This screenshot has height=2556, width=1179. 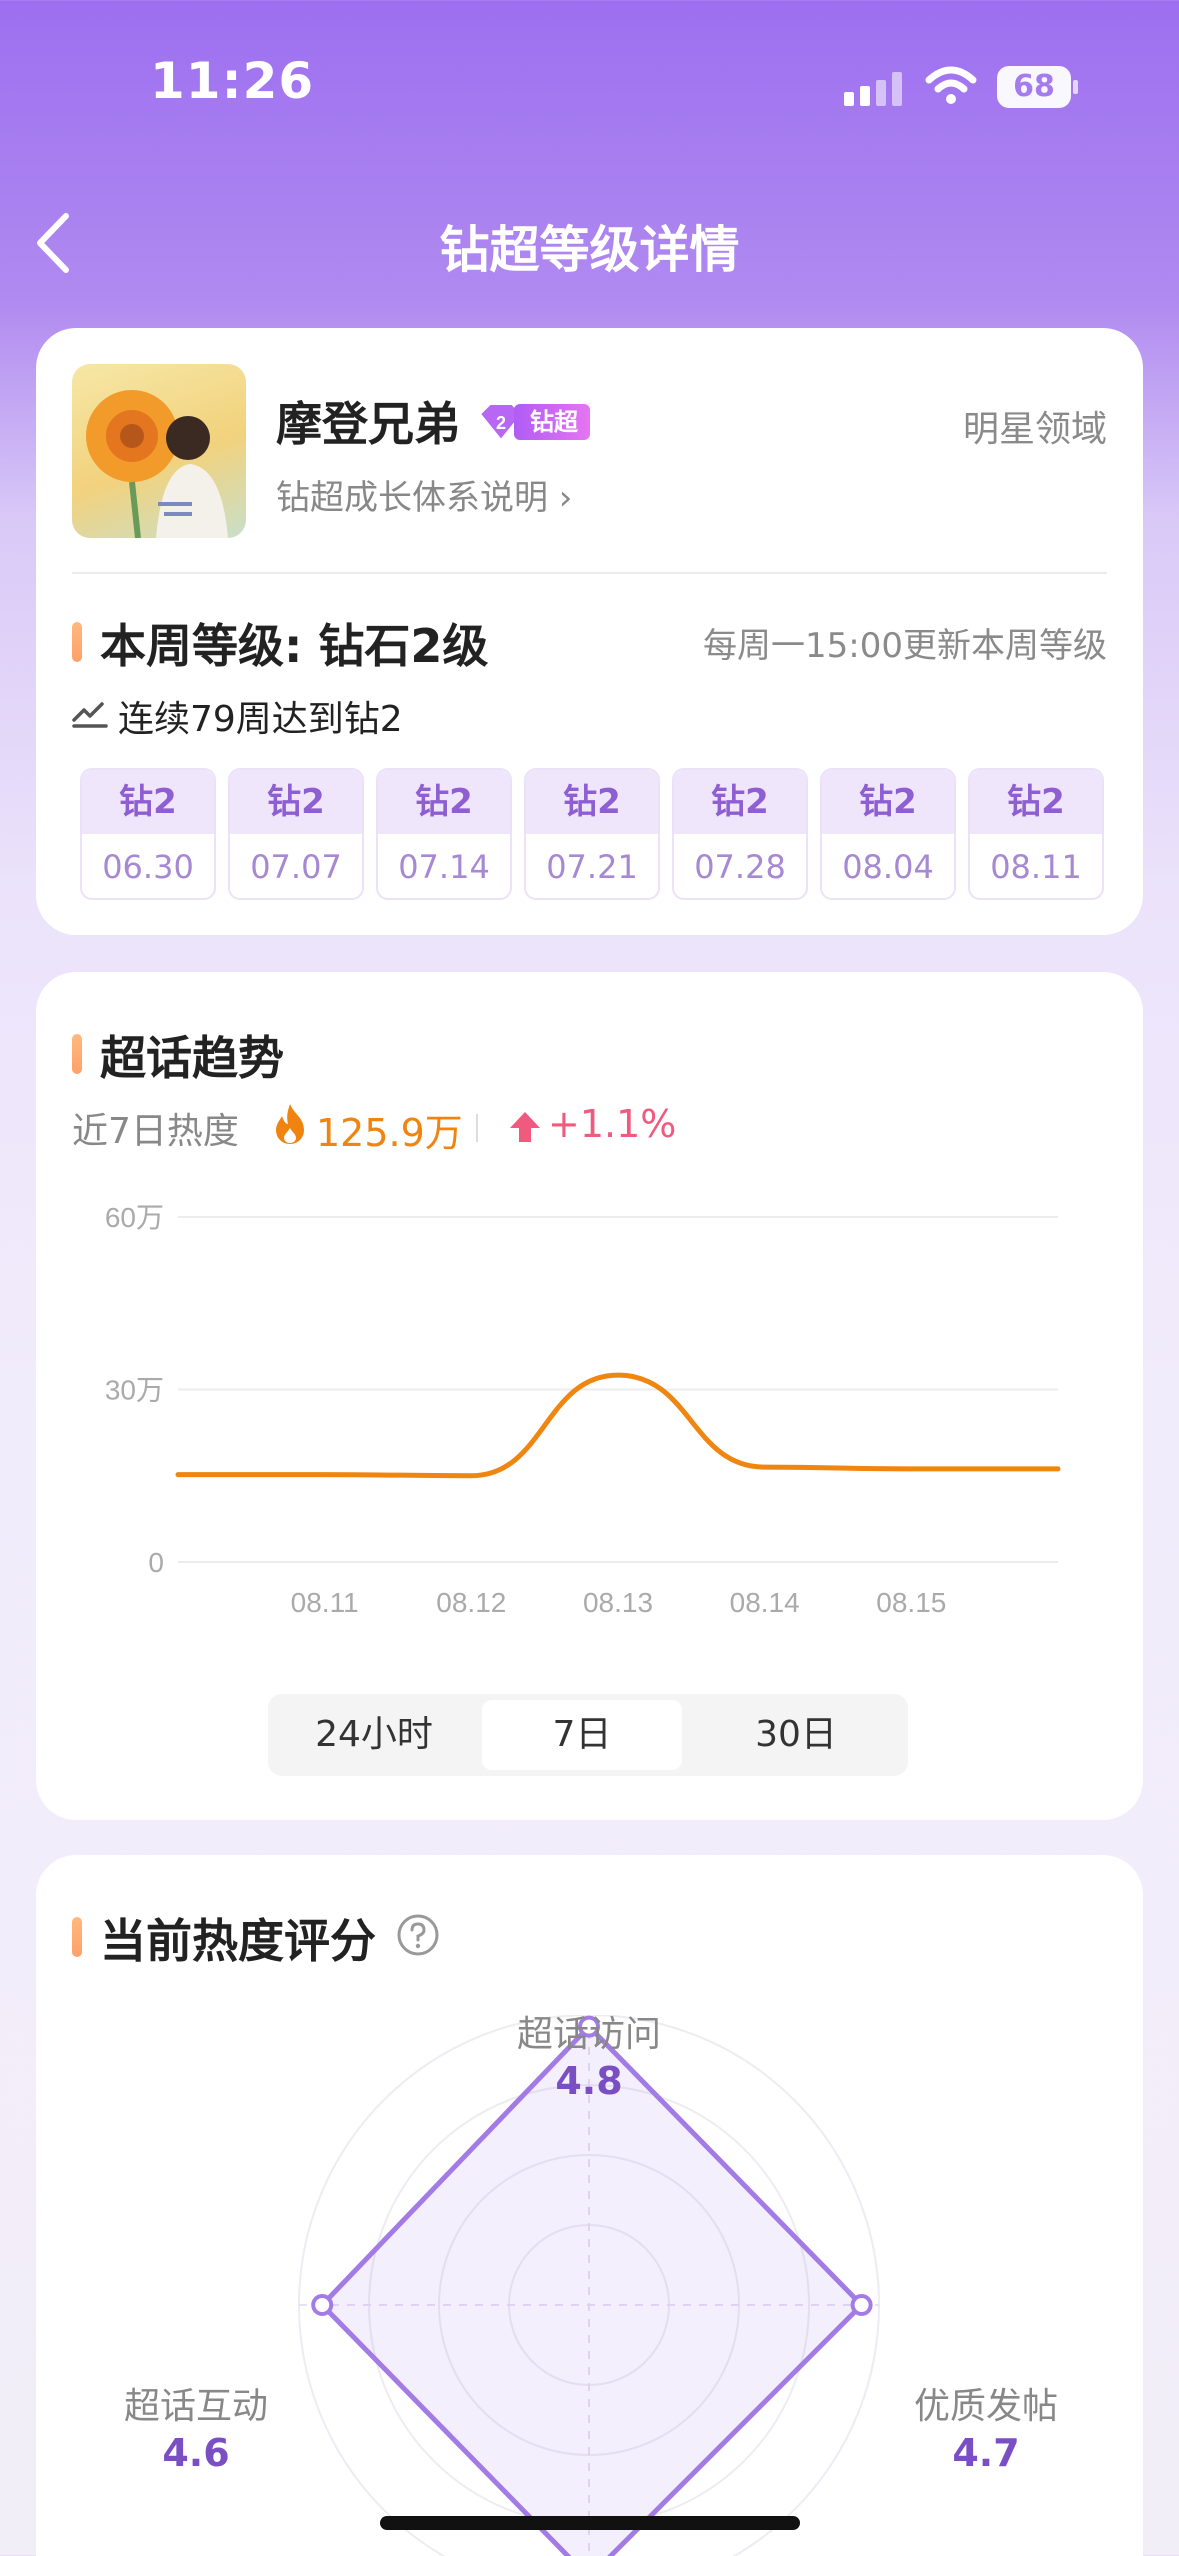 What do you see at coordinates (1034, 86) in the screenshot?
I see `battery-level: 68` at bounding box center [1034, 86].